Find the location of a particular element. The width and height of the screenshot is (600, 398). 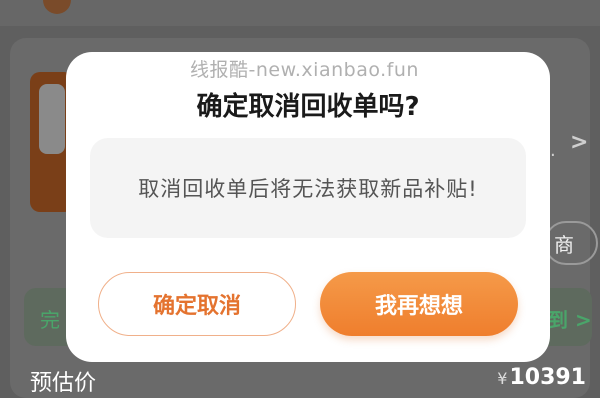

reconsider-label: 我再想想 is located at coordinates (418, 306).